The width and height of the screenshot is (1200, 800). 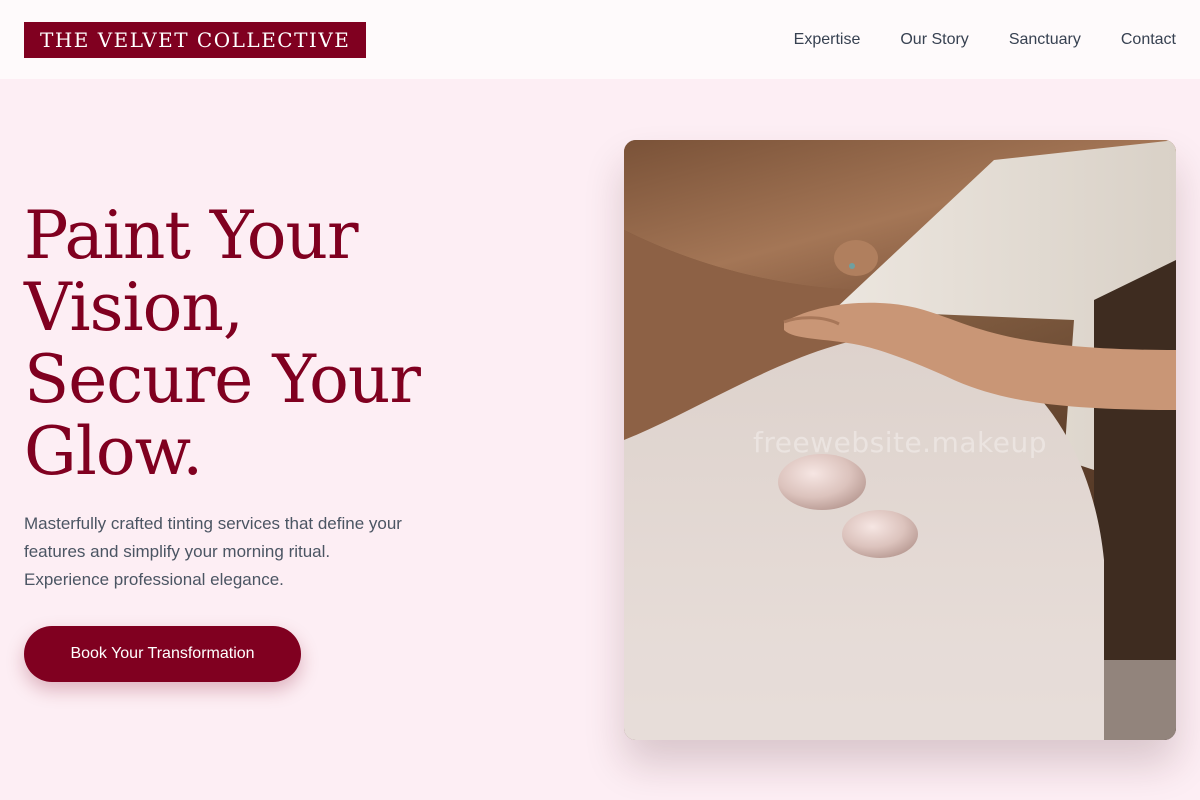 What do you see at coordinates (1148, 40) in the screenshot?
I see `nav-item-contact: Contact` at bounding box center [1148, 40].